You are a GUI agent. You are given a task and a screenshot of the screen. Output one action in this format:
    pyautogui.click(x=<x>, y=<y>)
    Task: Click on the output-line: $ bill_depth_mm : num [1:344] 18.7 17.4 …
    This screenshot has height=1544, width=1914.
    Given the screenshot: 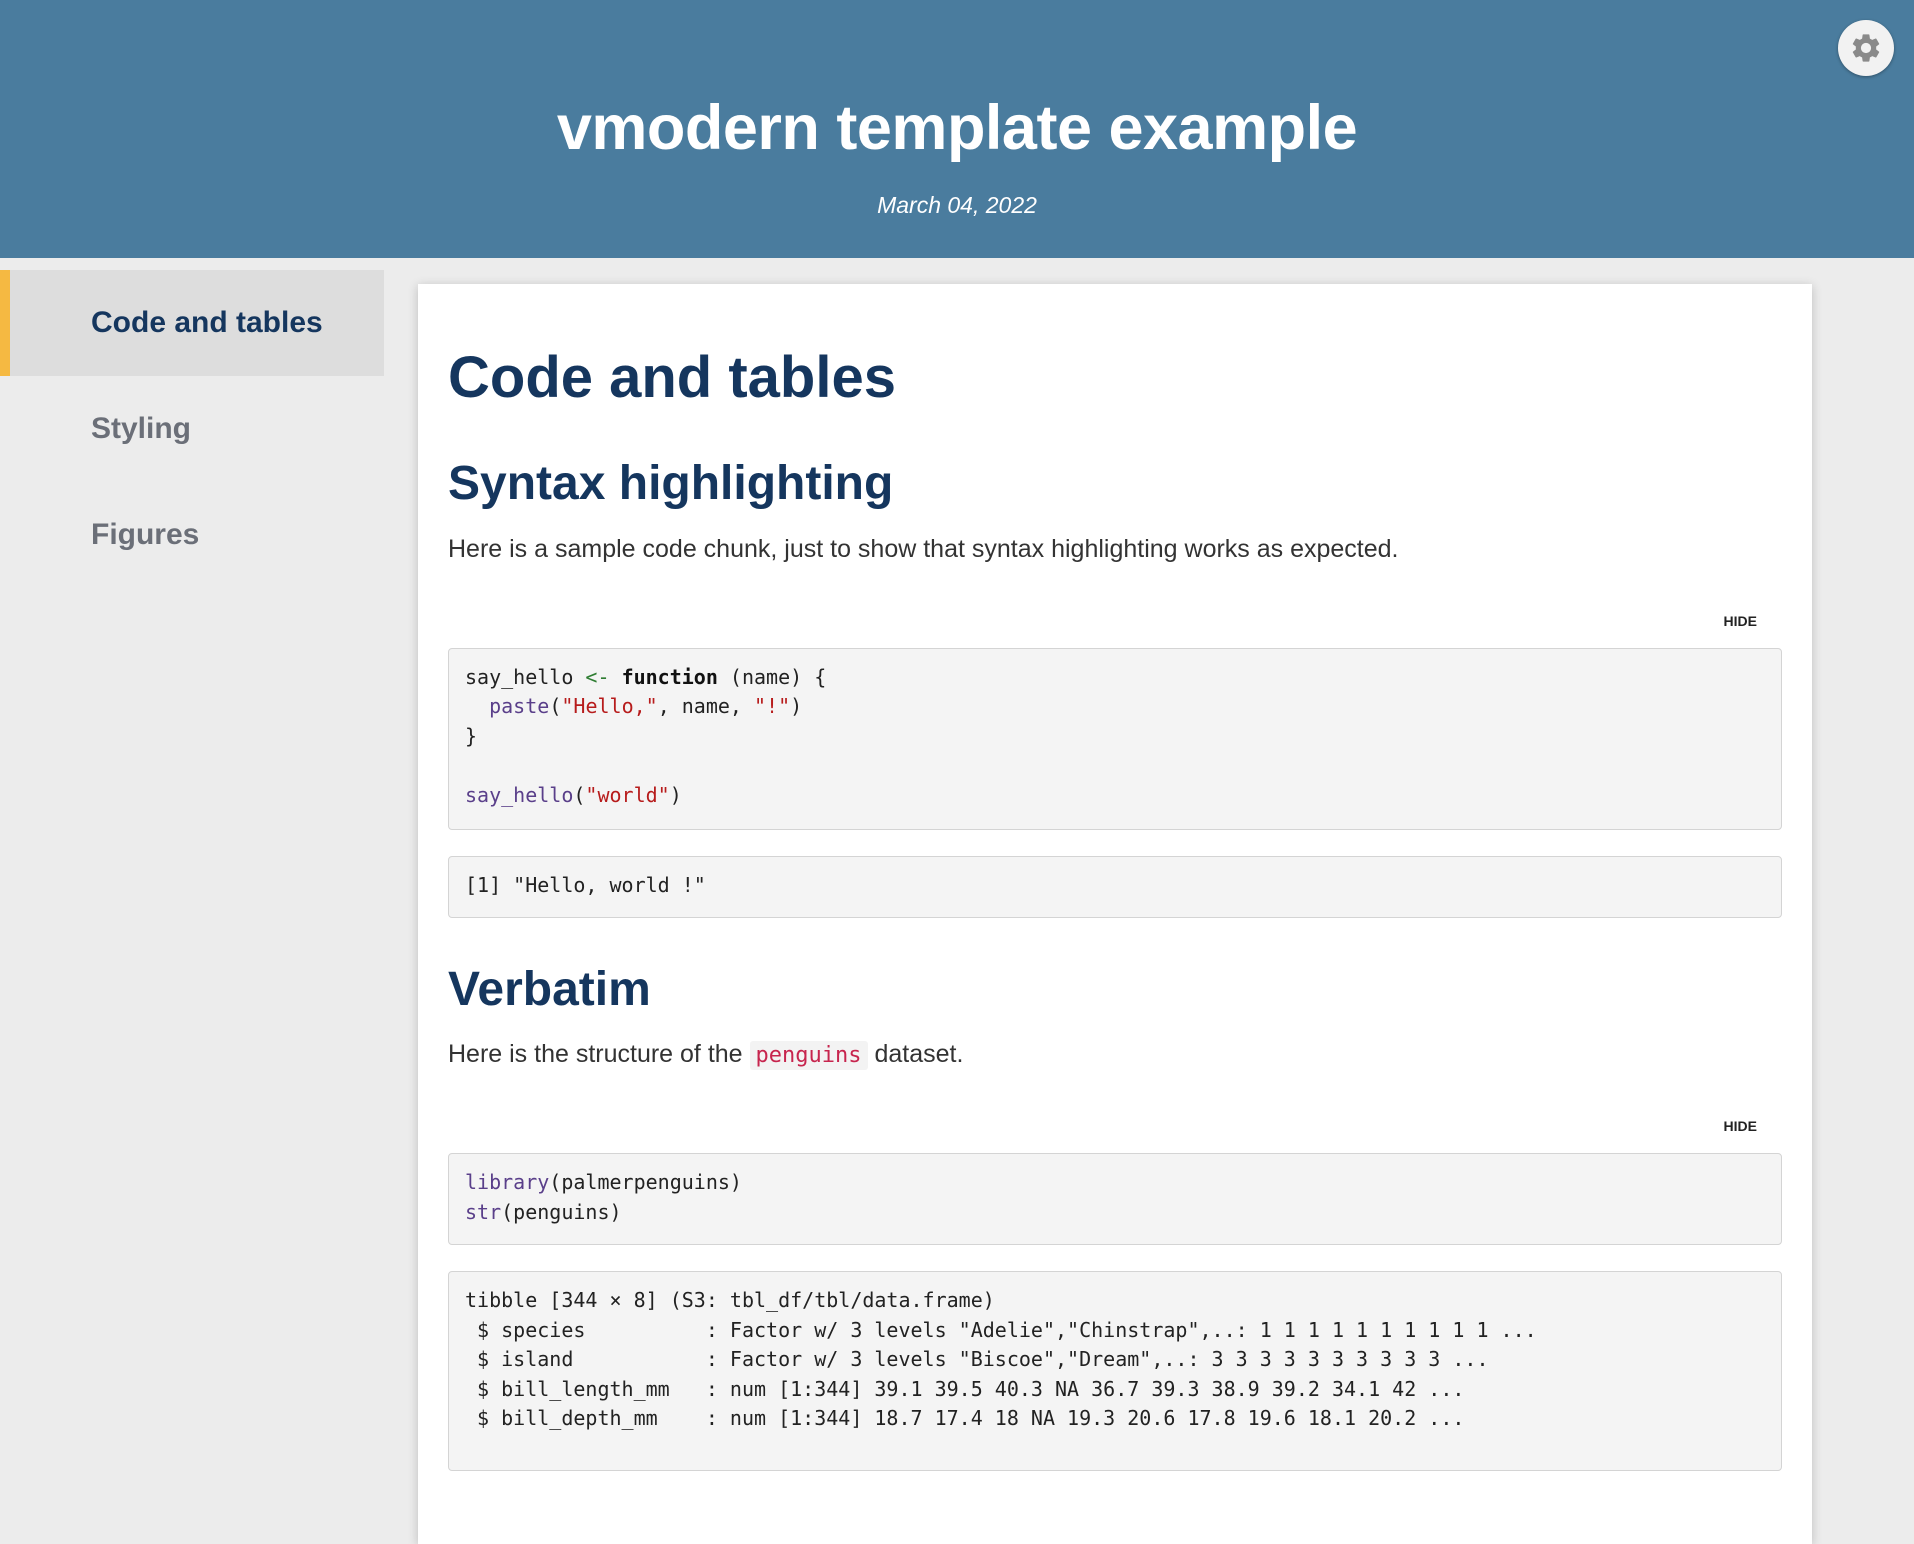 What is the action you would take?
    pyautogui.click(x=965, y=1418)
    